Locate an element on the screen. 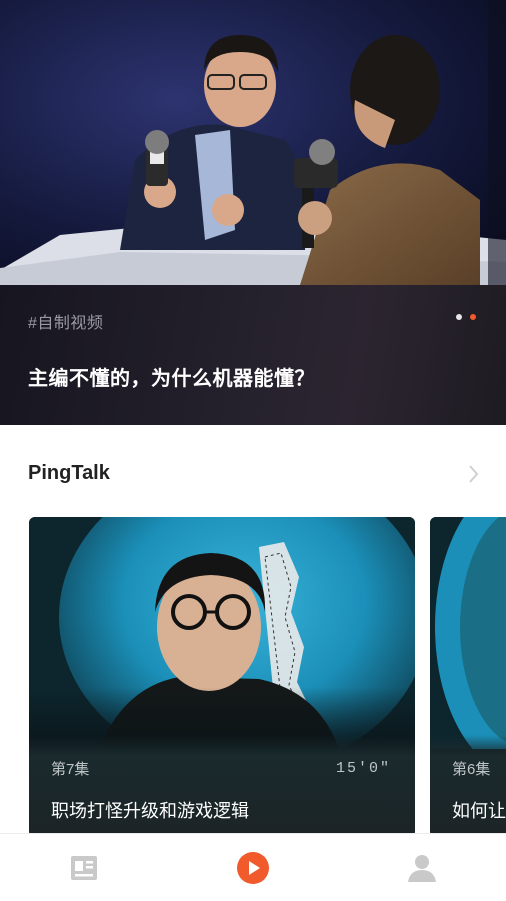 The image size is (506, 901). carousel-indicator is located at coordinates (466, 317).